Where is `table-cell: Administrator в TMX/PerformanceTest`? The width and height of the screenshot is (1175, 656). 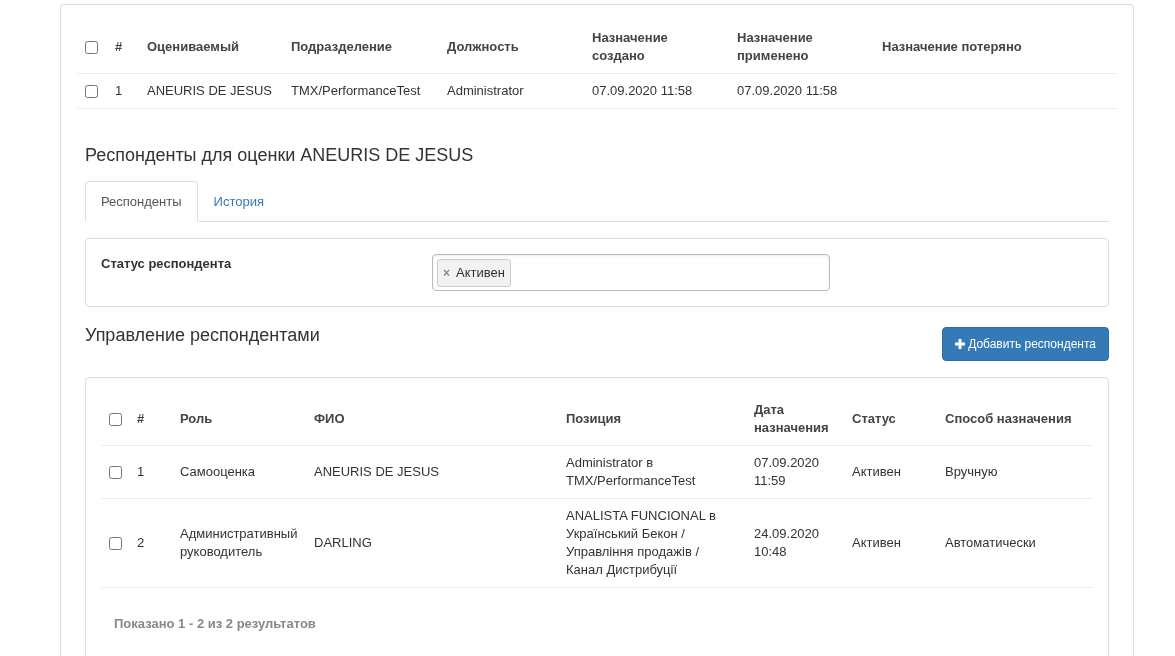
table-cell: Administrator в TMX/PerformanceTest is located at coordinates (631, 472).